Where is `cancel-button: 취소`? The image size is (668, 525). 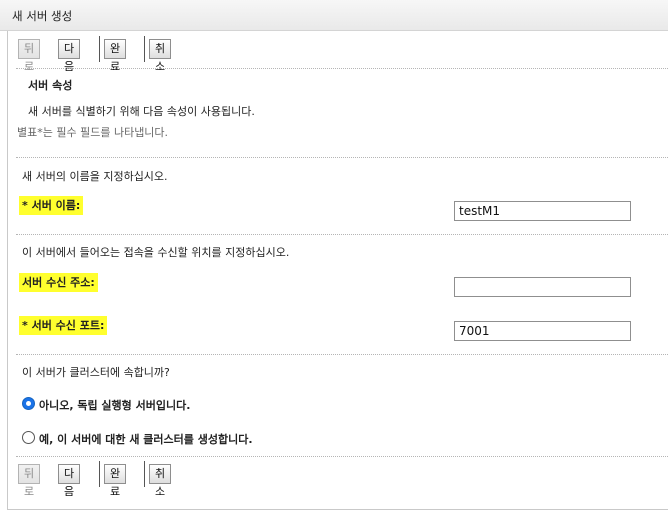 cancel-button: 취소 is located at coordinates (160, 56).